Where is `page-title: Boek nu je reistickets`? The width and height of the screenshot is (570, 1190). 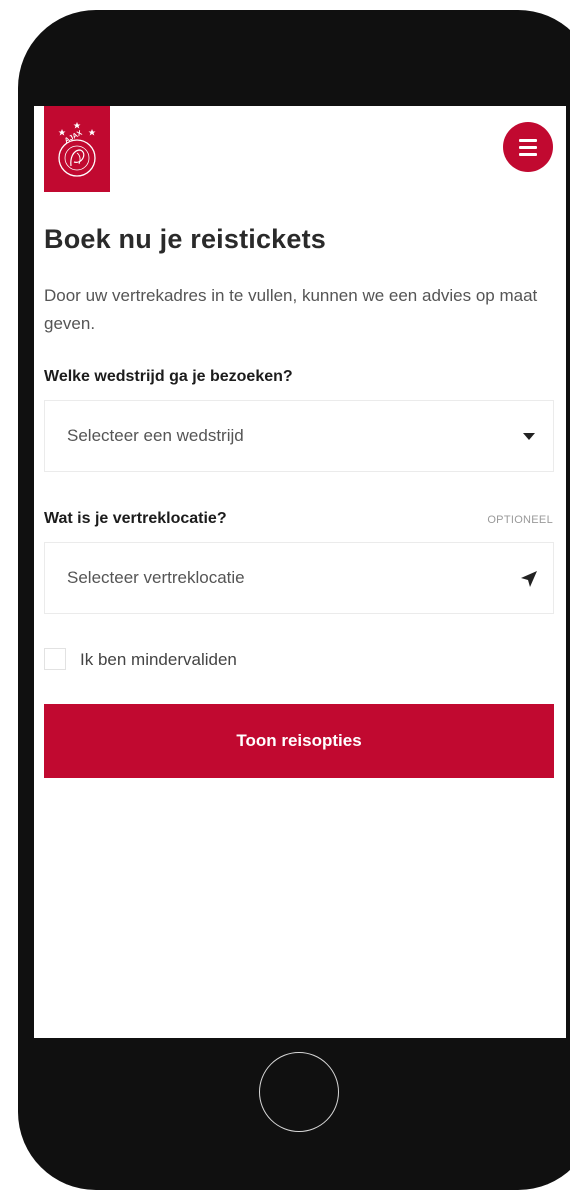 page-title: Boek nu je reistickets is located at coordinates (185, 239).